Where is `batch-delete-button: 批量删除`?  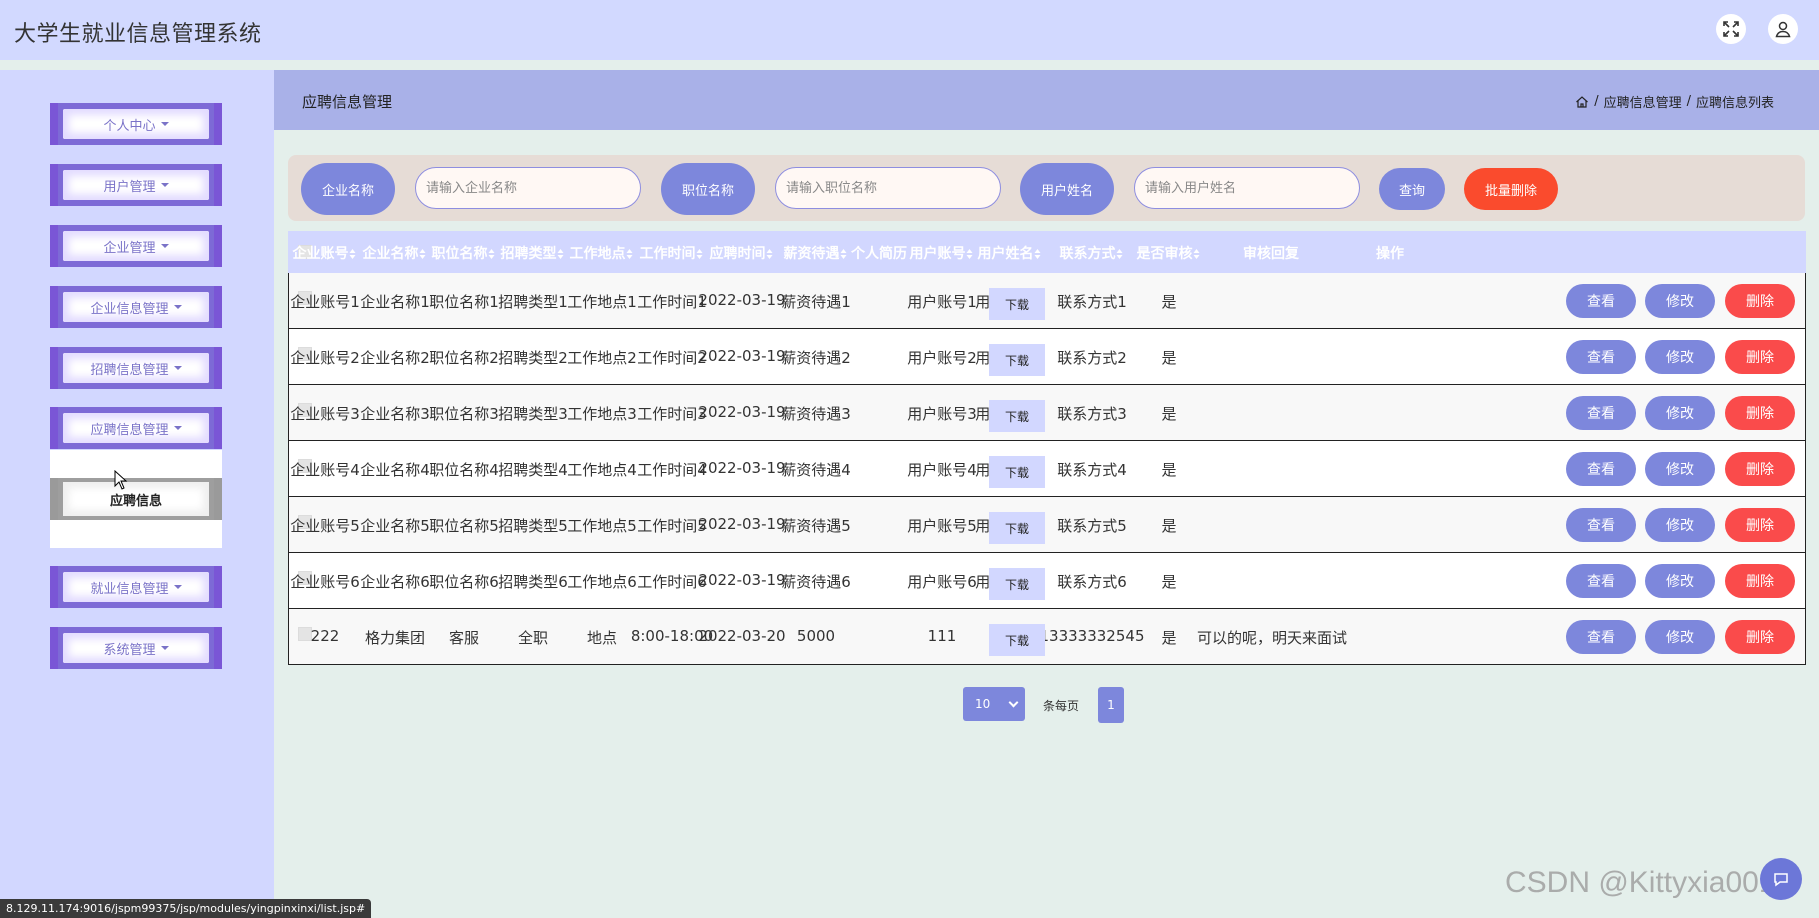
batch-delete-button: 批量删除 is located at coordinates (1511, 189).